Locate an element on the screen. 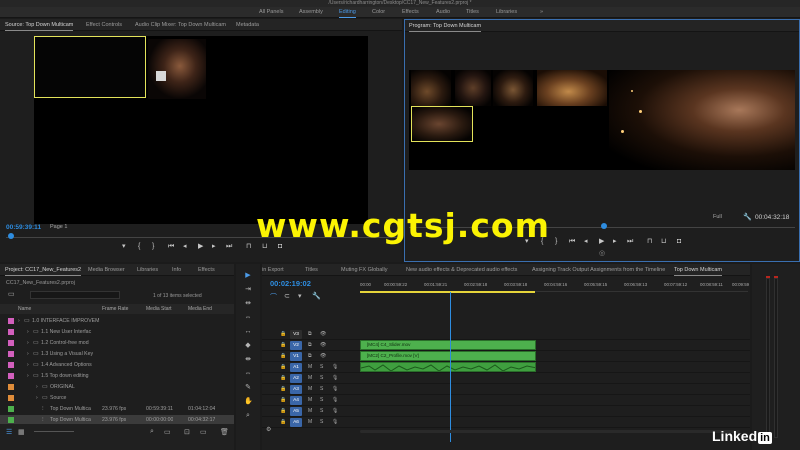 Image resolution: width=800 pixels, height=450 pixels. track-select-tool-icon: ⇥ is located at coordinates (248, 290).